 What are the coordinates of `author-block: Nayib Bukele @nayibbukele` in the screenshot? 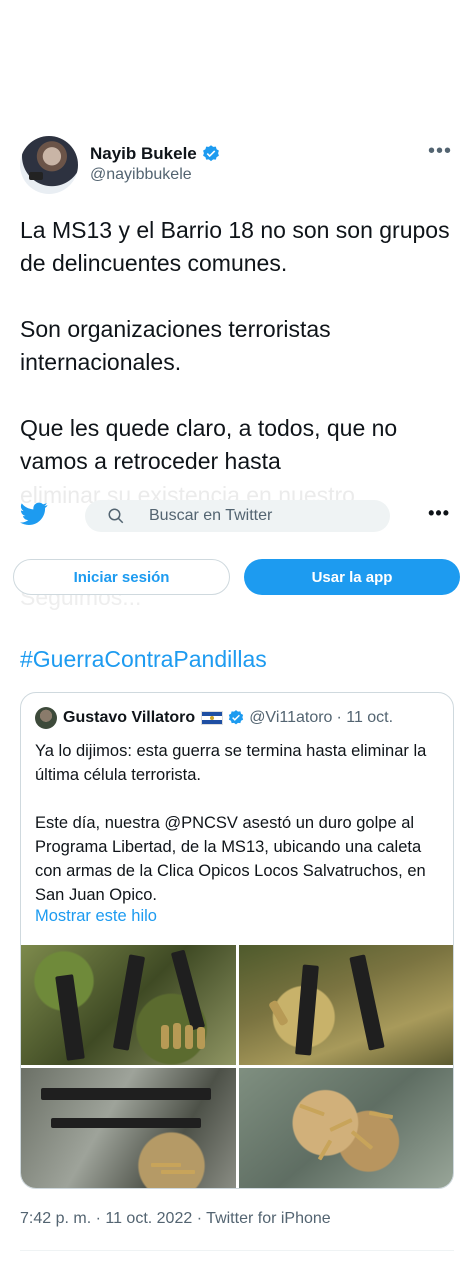 It's located at (155, 164).